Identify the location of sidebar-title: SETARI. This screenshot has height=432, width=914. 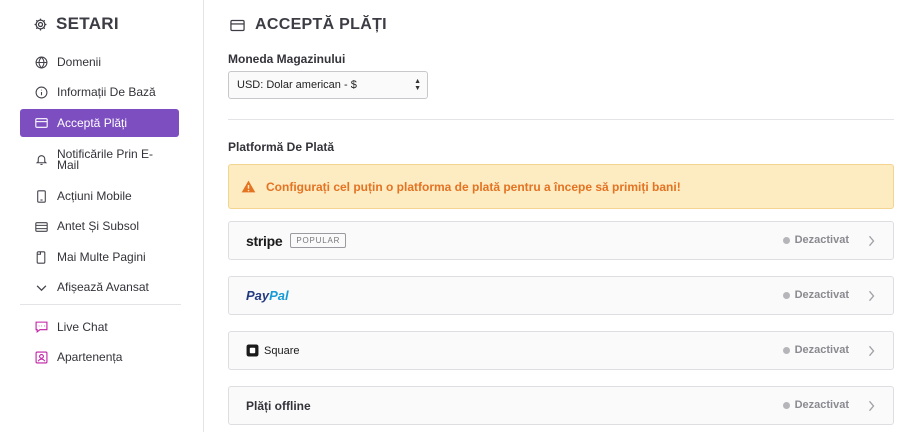
(76, 24).